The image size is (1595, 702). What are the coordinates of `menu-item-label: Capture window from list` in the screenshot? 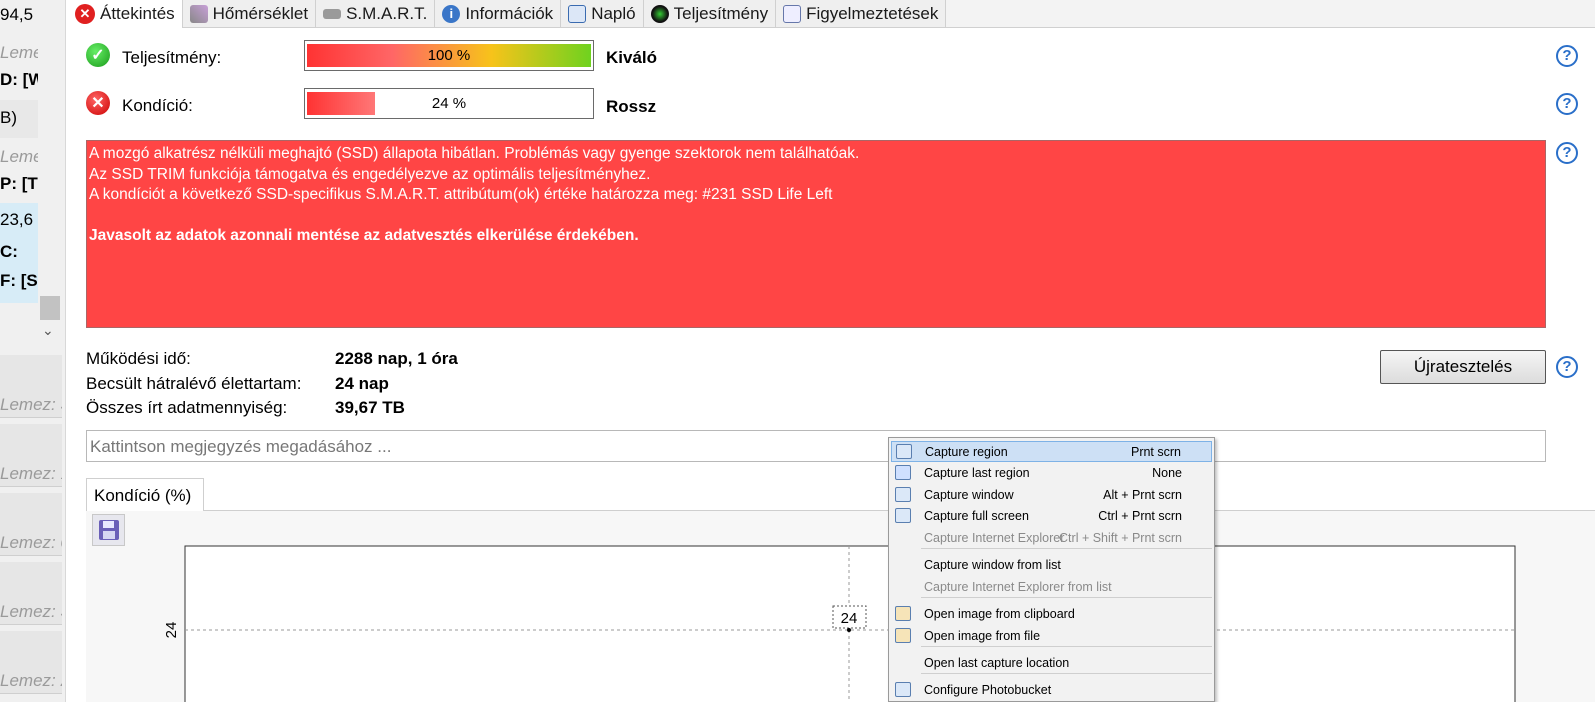 It's located at (992, 564).